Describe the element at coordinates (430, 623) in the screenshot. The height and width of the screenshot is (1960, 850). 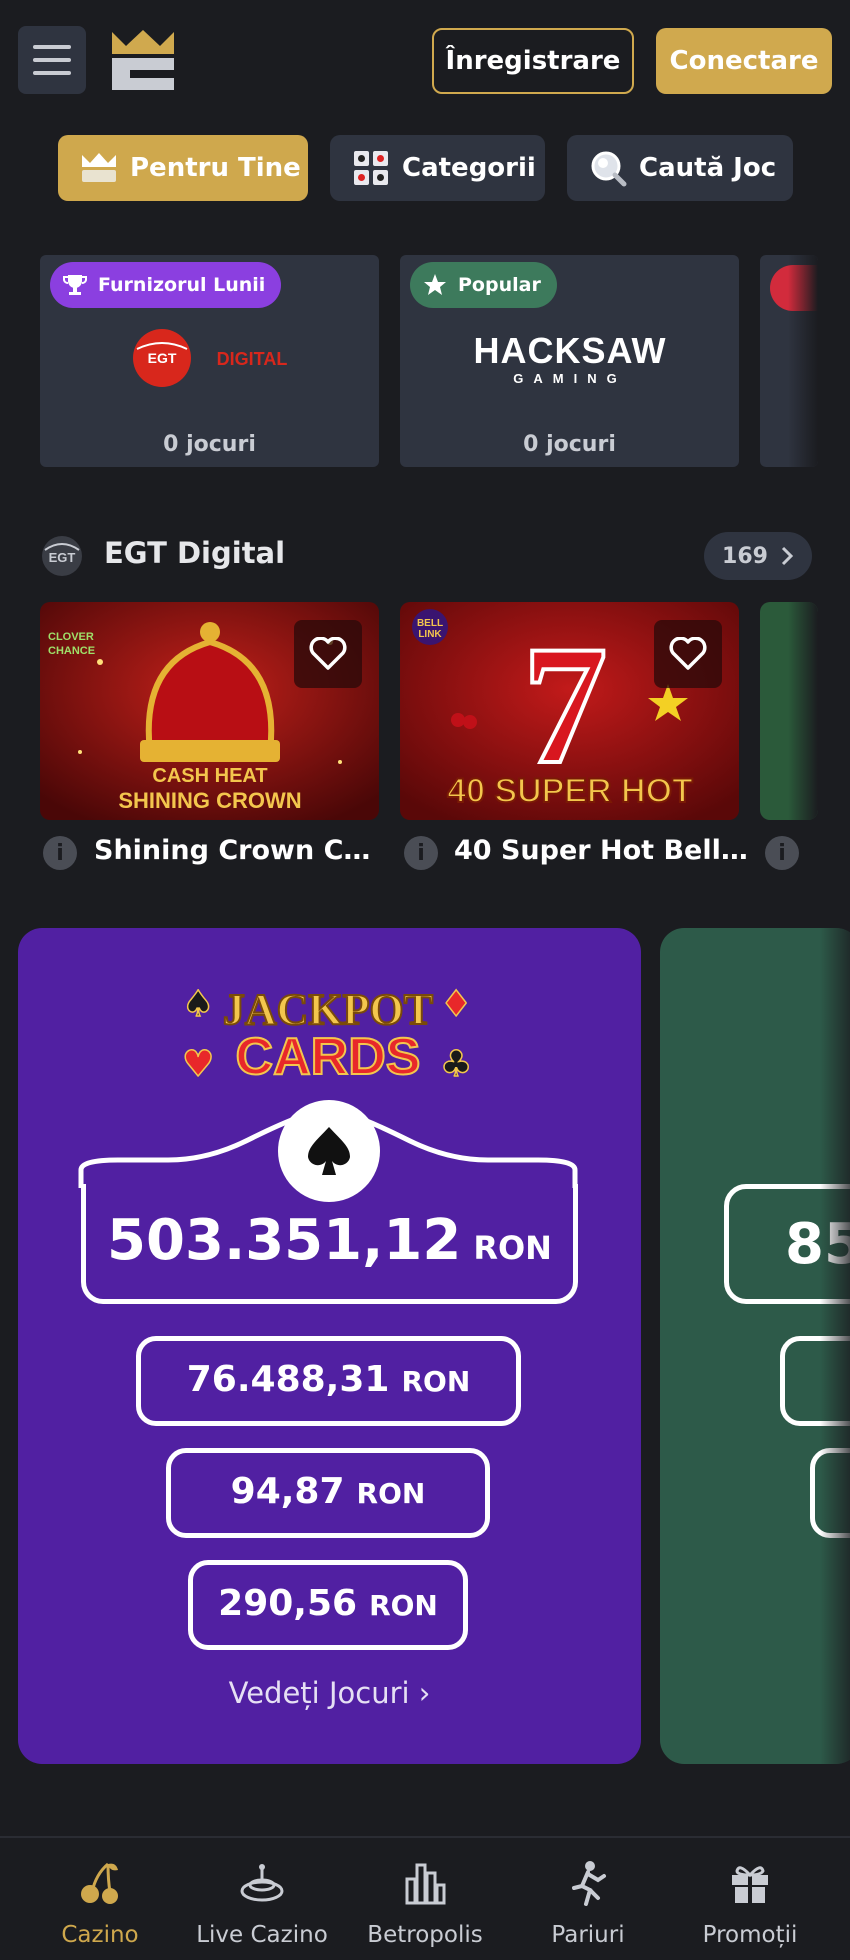
I see `svg-text: BELL` at that location.